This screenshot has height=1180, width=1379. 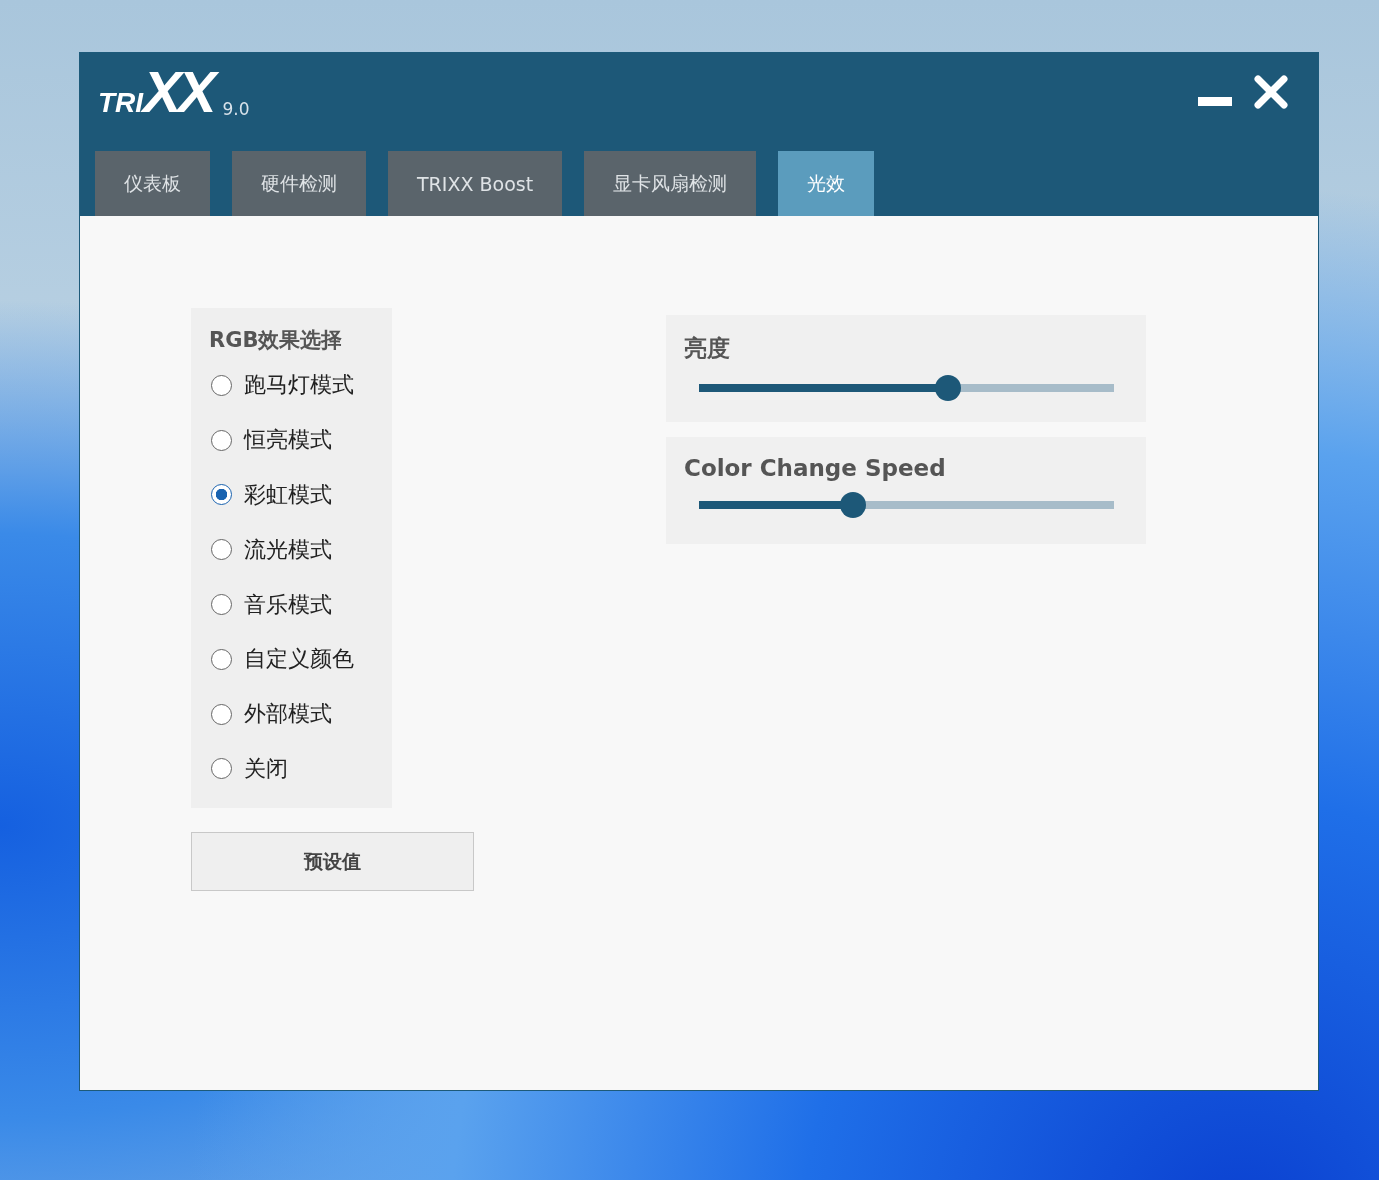 What do you see at coordinates (670, 183) in the screenshot?
I see `tab: 显卡风扇检测` at bounding box center [670, 183].